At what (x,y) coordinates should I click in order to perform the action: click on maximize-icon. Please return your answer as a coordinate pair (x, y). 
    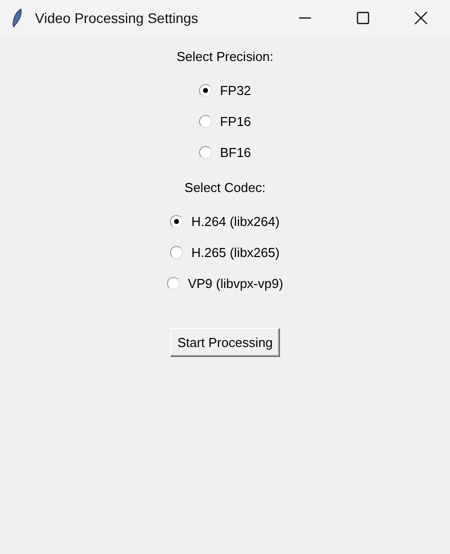
    Looking at the image, I should click on (363, 18).